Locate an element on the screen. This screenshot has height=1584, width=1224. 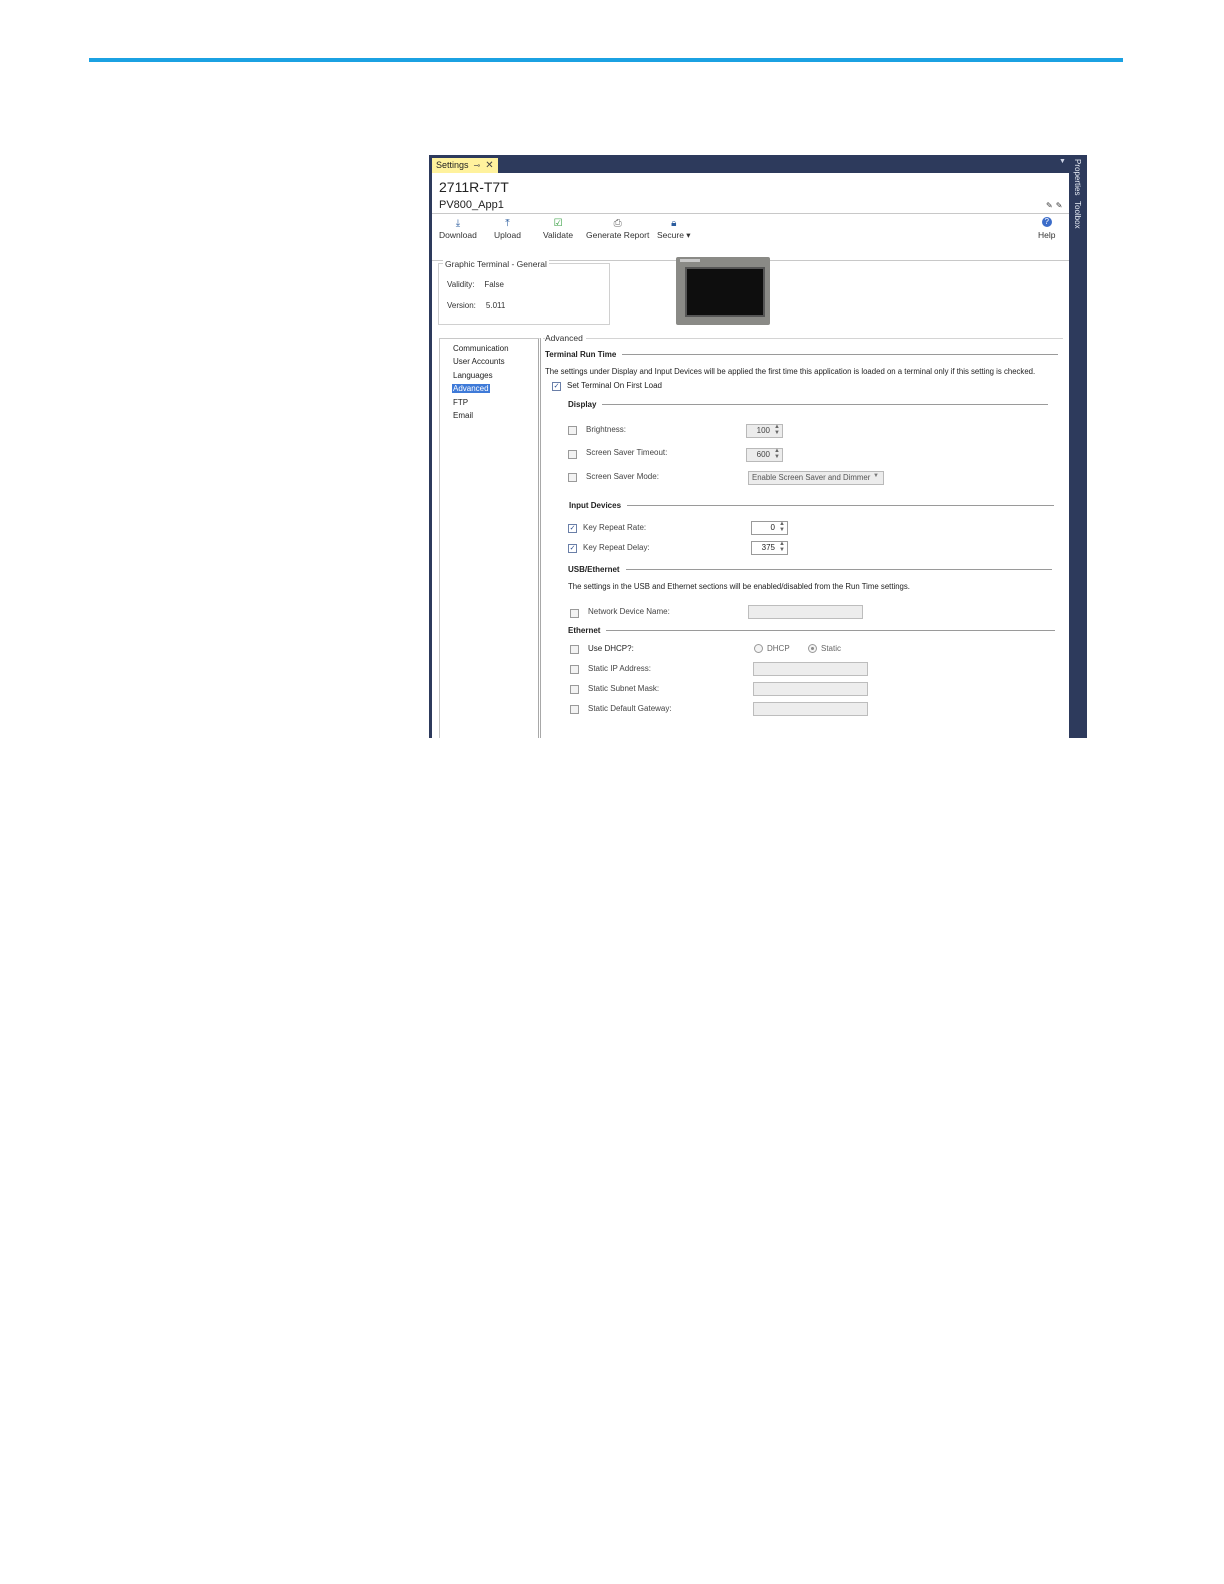
device-title: 2711R-T7T is located at coordinates (474, 187).